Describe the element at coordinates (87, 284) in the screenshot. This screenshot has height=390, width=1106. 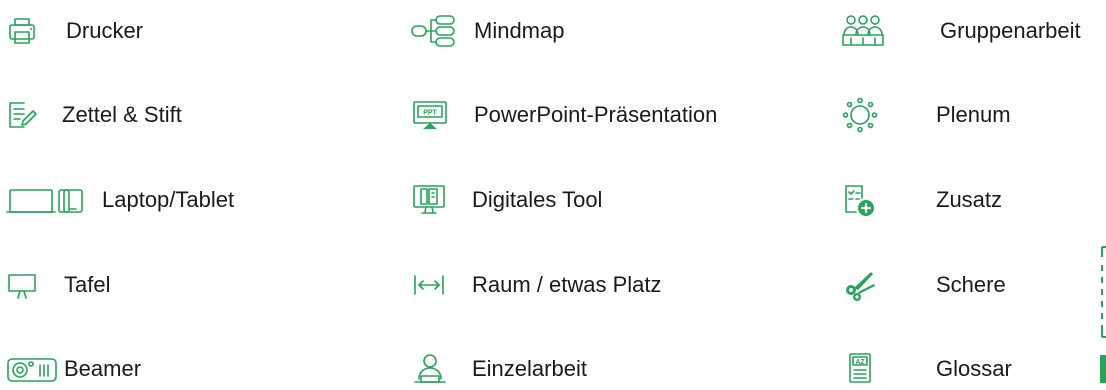
I see `legend-label: Tafel` at that location.